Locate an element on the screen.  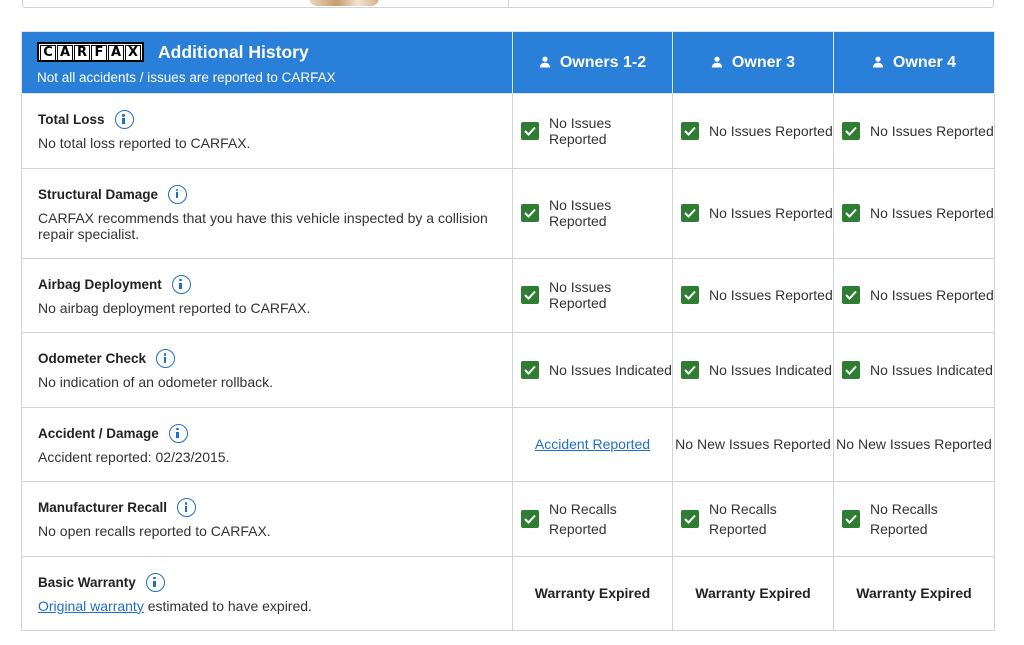
previous-section-edge is located at coordinates (508, 4).